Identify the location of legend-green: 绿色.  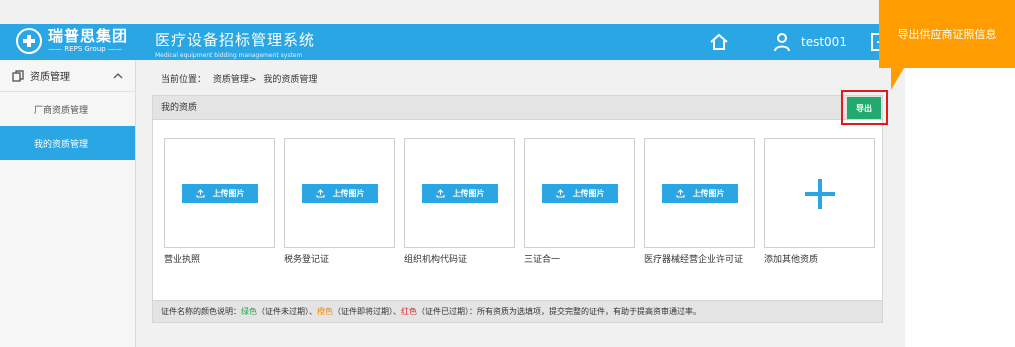
(249, 311).